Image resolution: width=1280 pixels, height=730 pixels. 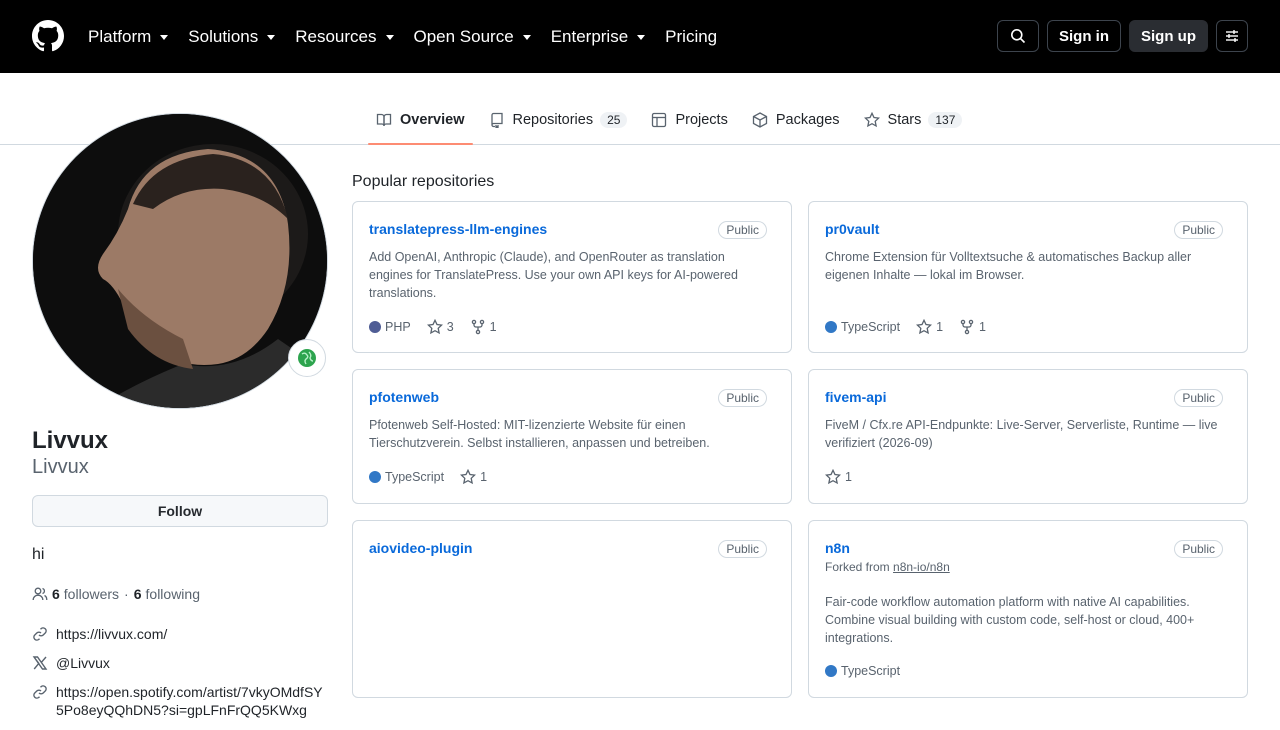 I want to click on tab-repositories: Repositories 25, so click(x=558, y=120).